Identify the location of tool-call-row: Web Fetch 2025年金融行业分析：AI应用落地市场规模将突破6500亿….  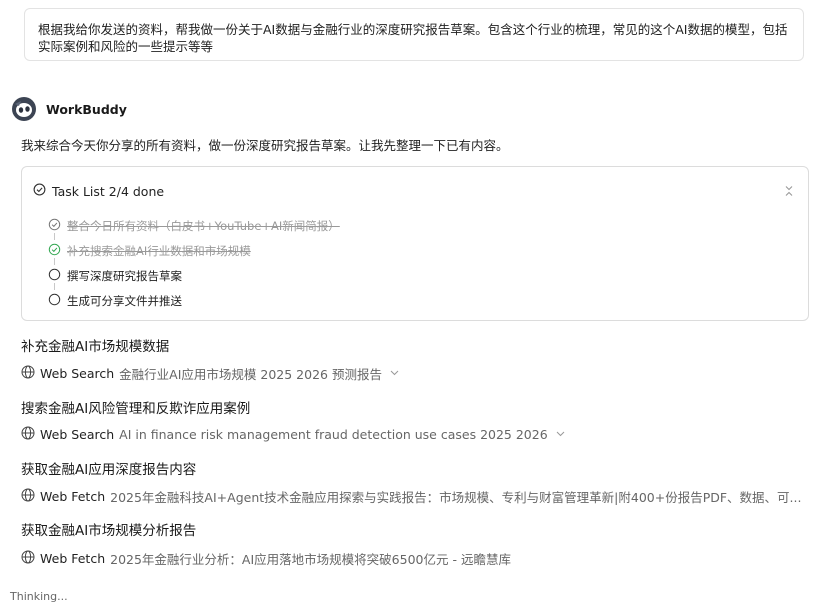
(266, 558).